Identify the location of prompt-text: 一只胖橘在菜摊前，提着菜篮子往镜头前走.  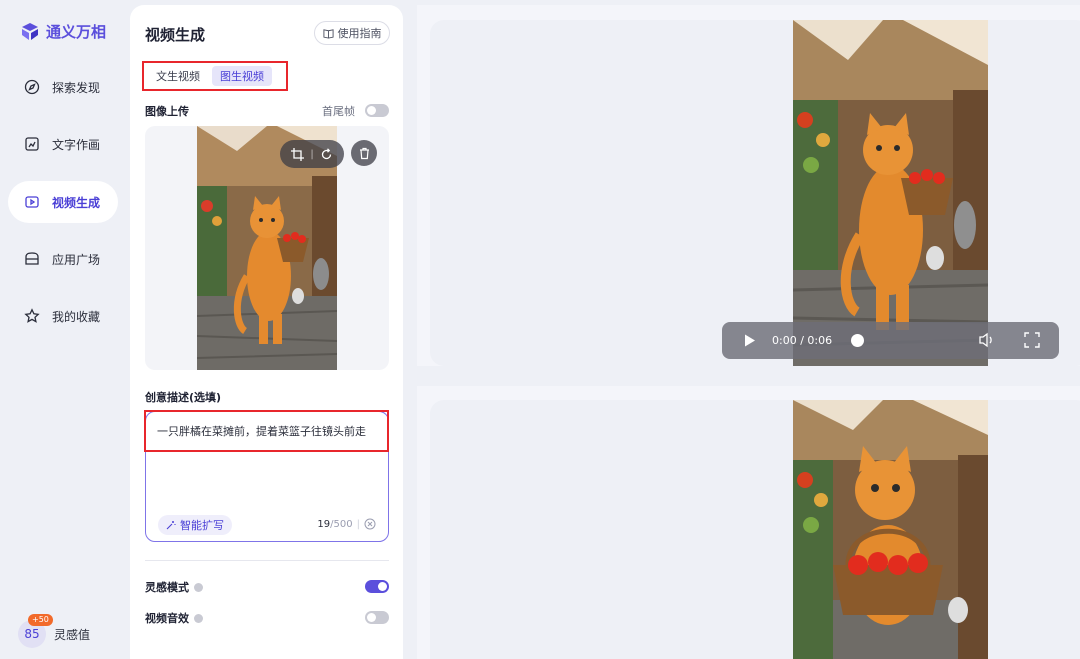
(266, 431).